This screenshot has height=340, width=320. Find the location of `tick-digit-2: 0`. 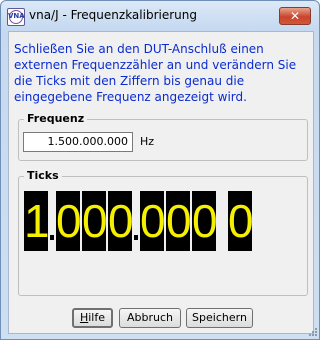

tick-digit-2: 0 is located at coordinates (69, 221).